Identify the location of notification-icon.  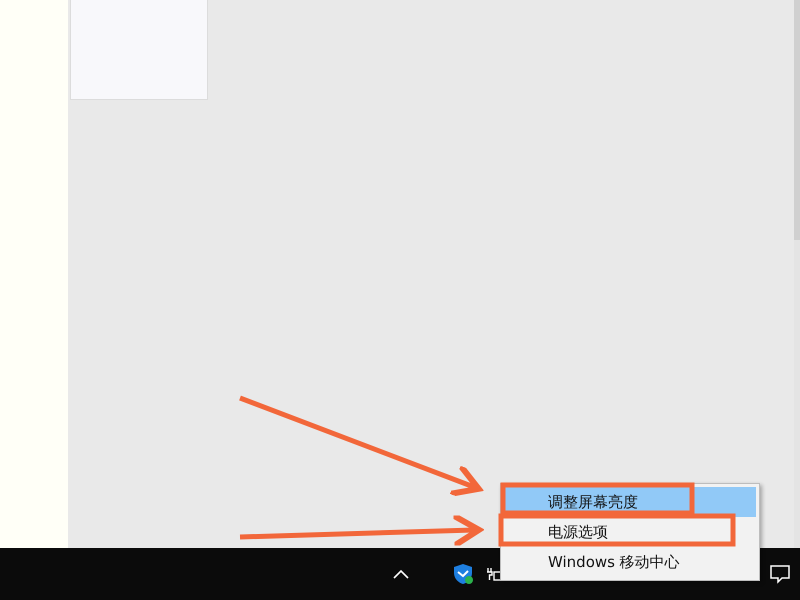
(780, 574).